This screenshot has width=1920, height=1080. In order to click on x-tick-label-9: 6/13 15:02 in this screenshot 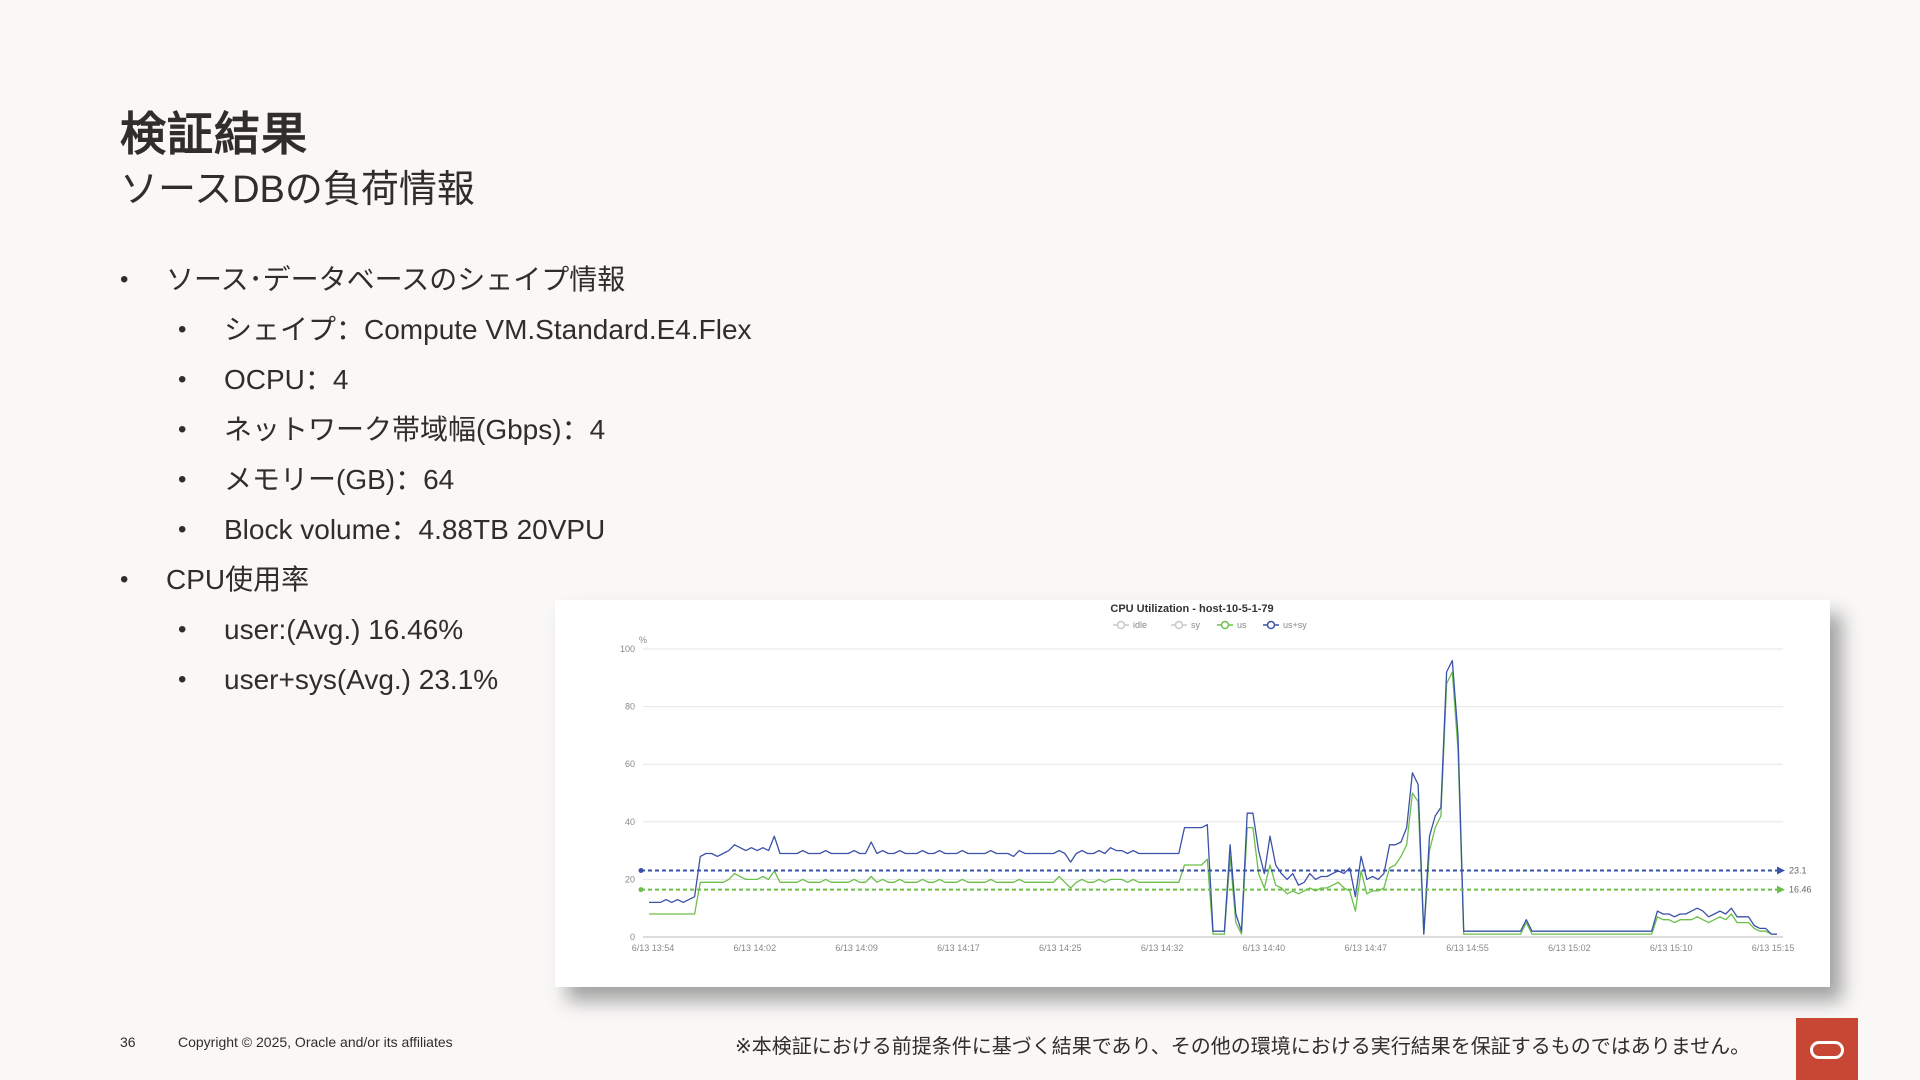, I will do `click(1569, 948)`.